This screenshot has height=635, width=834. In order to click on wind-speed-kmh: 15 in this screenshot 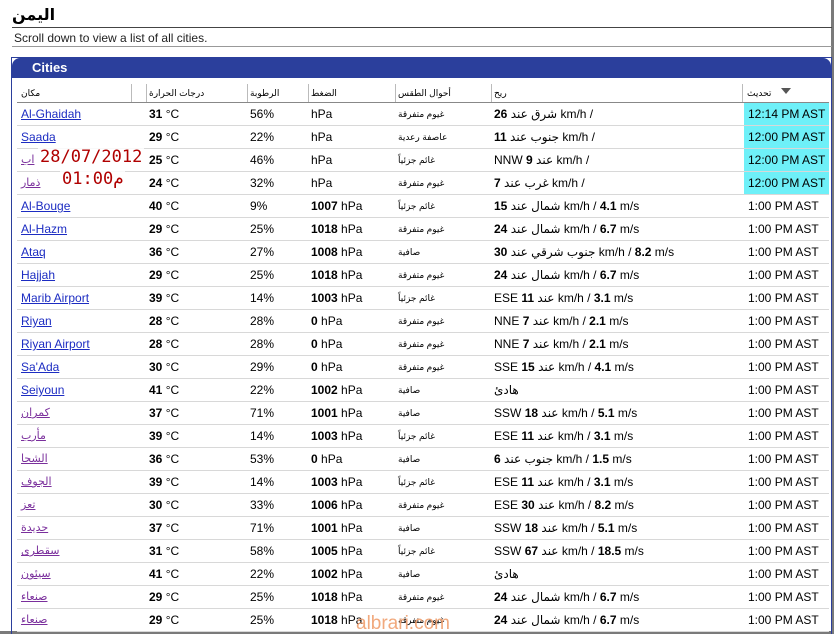, I will do `click(528, 367)`.